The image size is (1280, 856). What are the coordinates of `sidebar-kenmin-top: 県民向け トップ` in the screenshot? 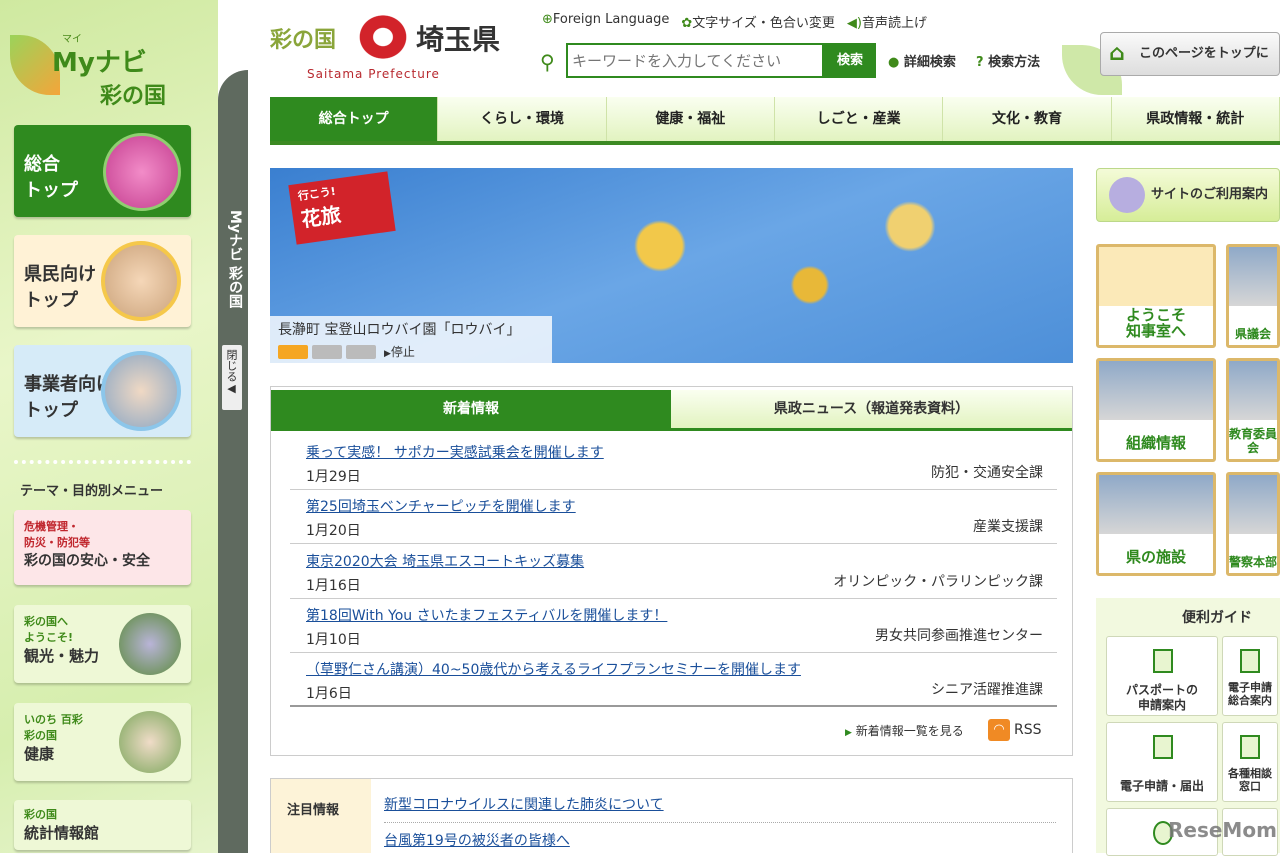 It's located at (102, 281).